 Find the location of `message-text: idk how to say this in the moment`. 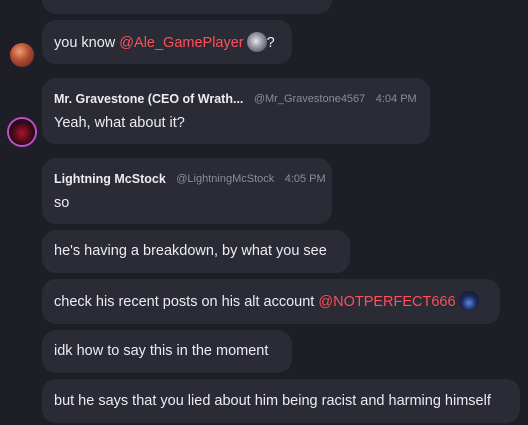

message-text: idk how to say this in the moment is located at coordinates (161, 351).